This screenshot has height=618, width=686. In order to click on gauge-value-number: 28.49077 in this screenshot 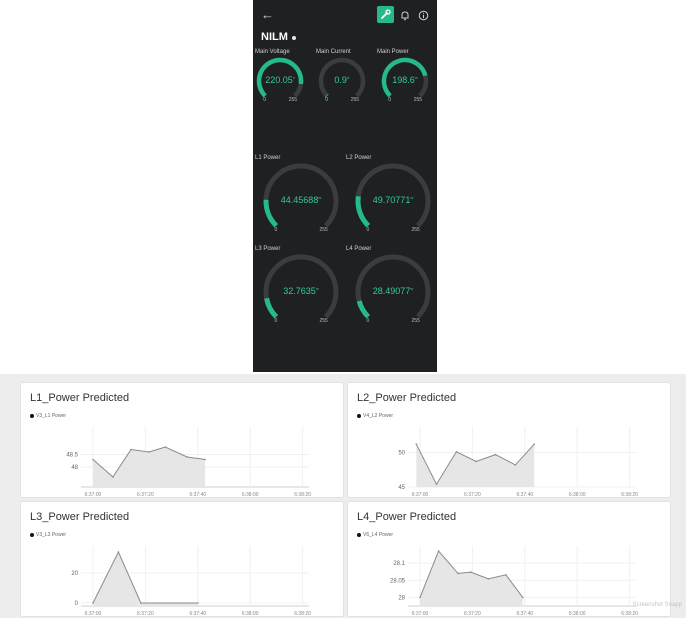, I will do `click(391, 291)`.